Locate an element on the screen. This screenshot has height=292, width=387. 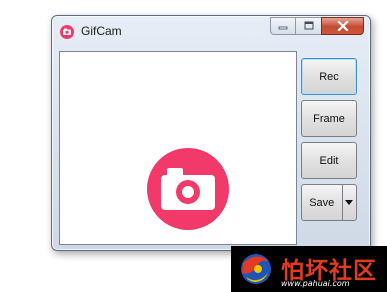
minimize-button is located at coordinates (283, 26).